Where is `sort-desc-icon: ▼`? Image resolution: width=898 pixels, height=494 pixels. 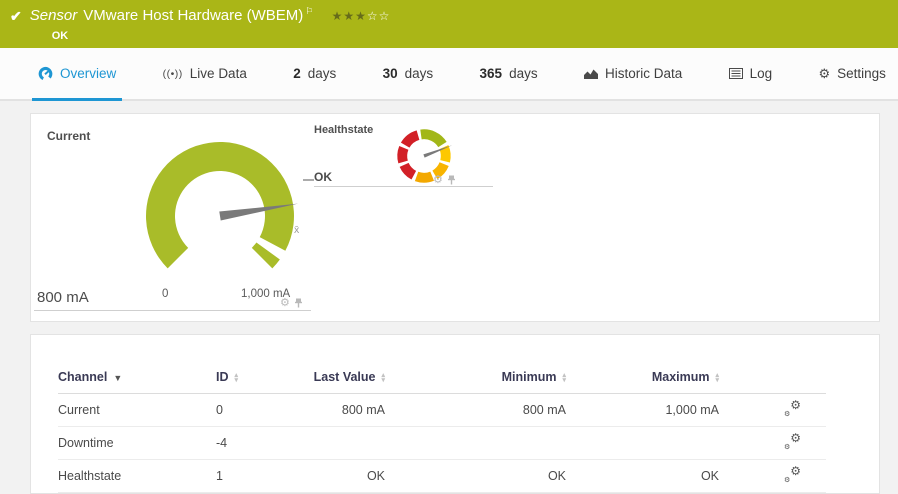 sort-desc-icon: ▼ is located at coordinates (118, 378).